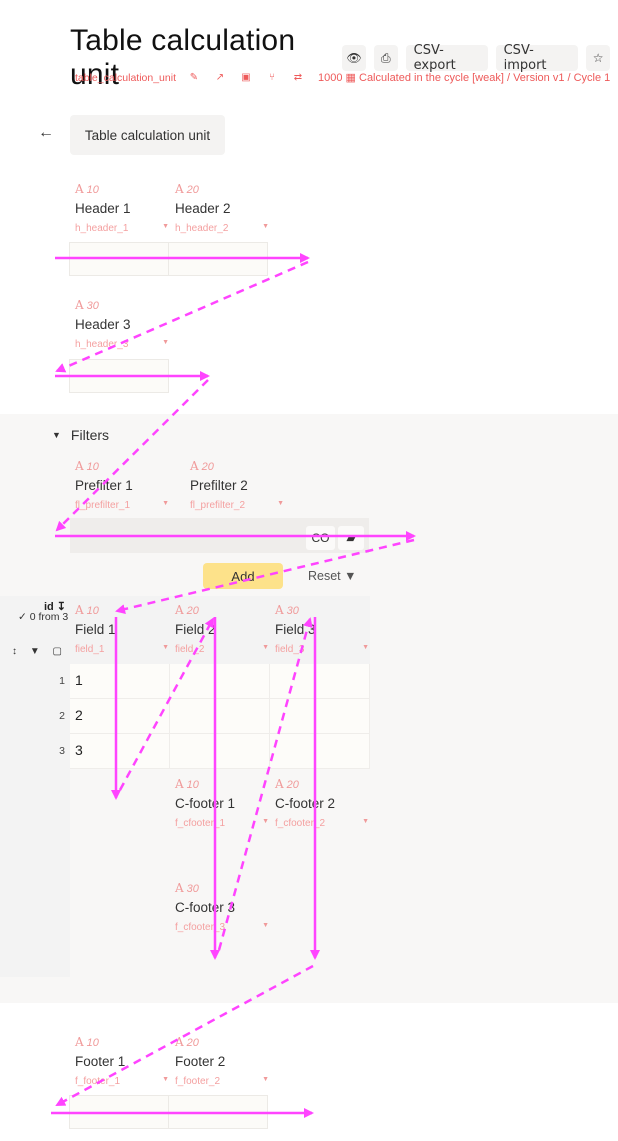 The width and height of the screenshot is (618, 1141). Describe the element at coordinates (240, 505) in the screenshot. I see `field-code-dropdown: fl_prefilter_2 ▼` at that location.